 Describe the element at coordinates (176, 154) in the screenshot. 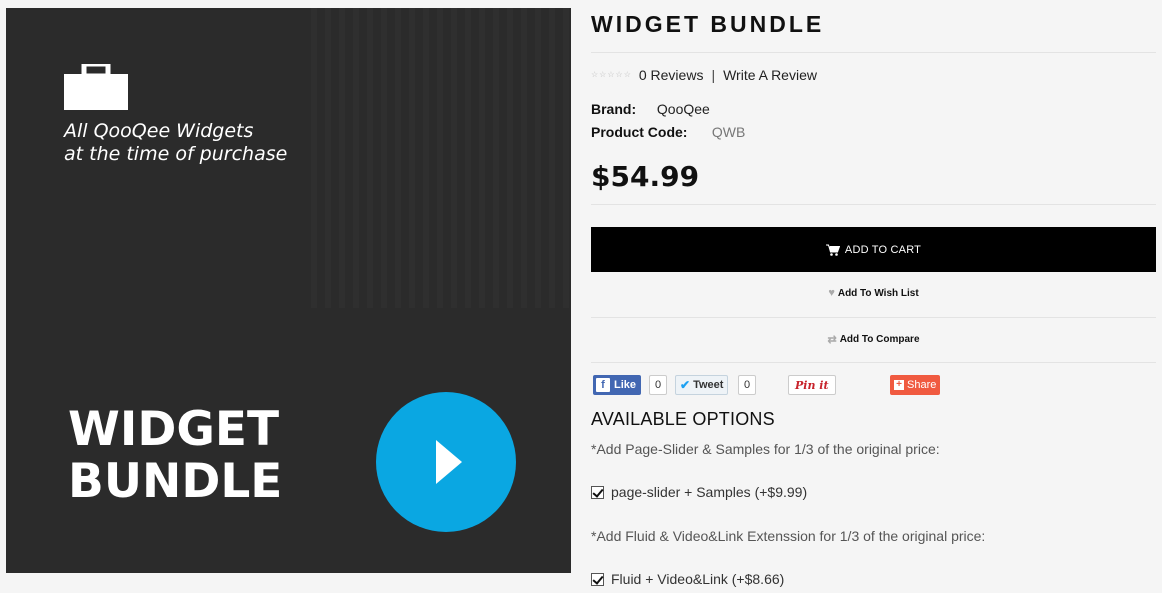

I see `tagline-line-2: at the time of purchase` at that location.